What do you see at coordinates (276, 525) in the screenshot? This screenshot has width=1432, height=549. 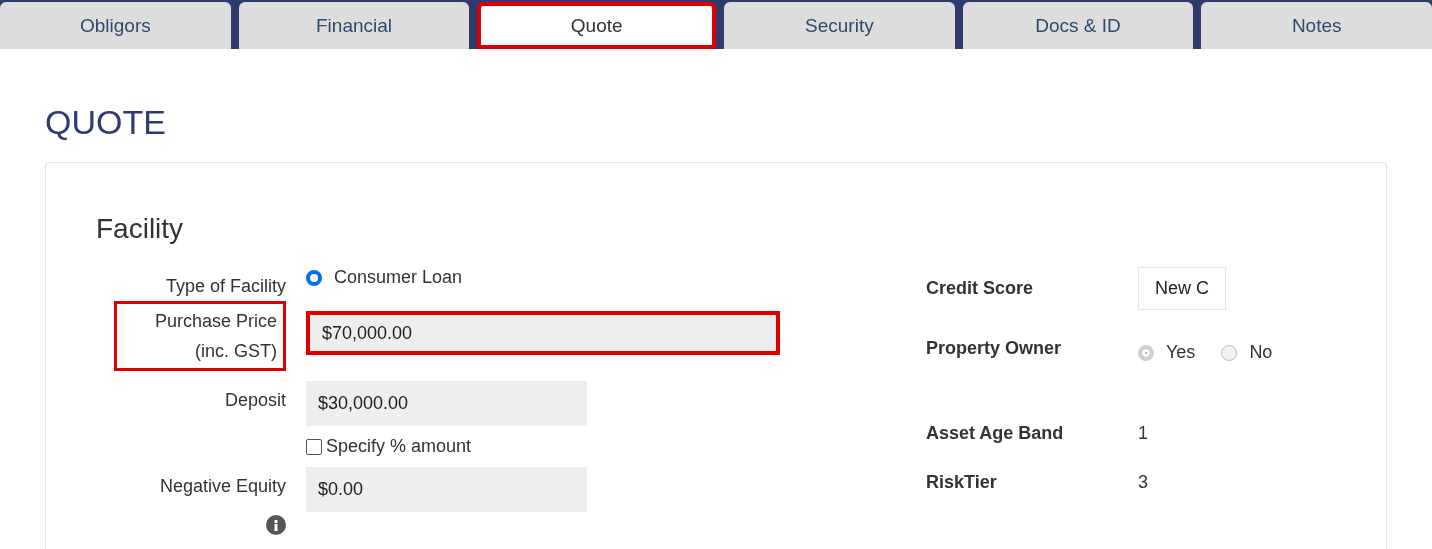 I see `info-icon` at bounding box center [276, 525].